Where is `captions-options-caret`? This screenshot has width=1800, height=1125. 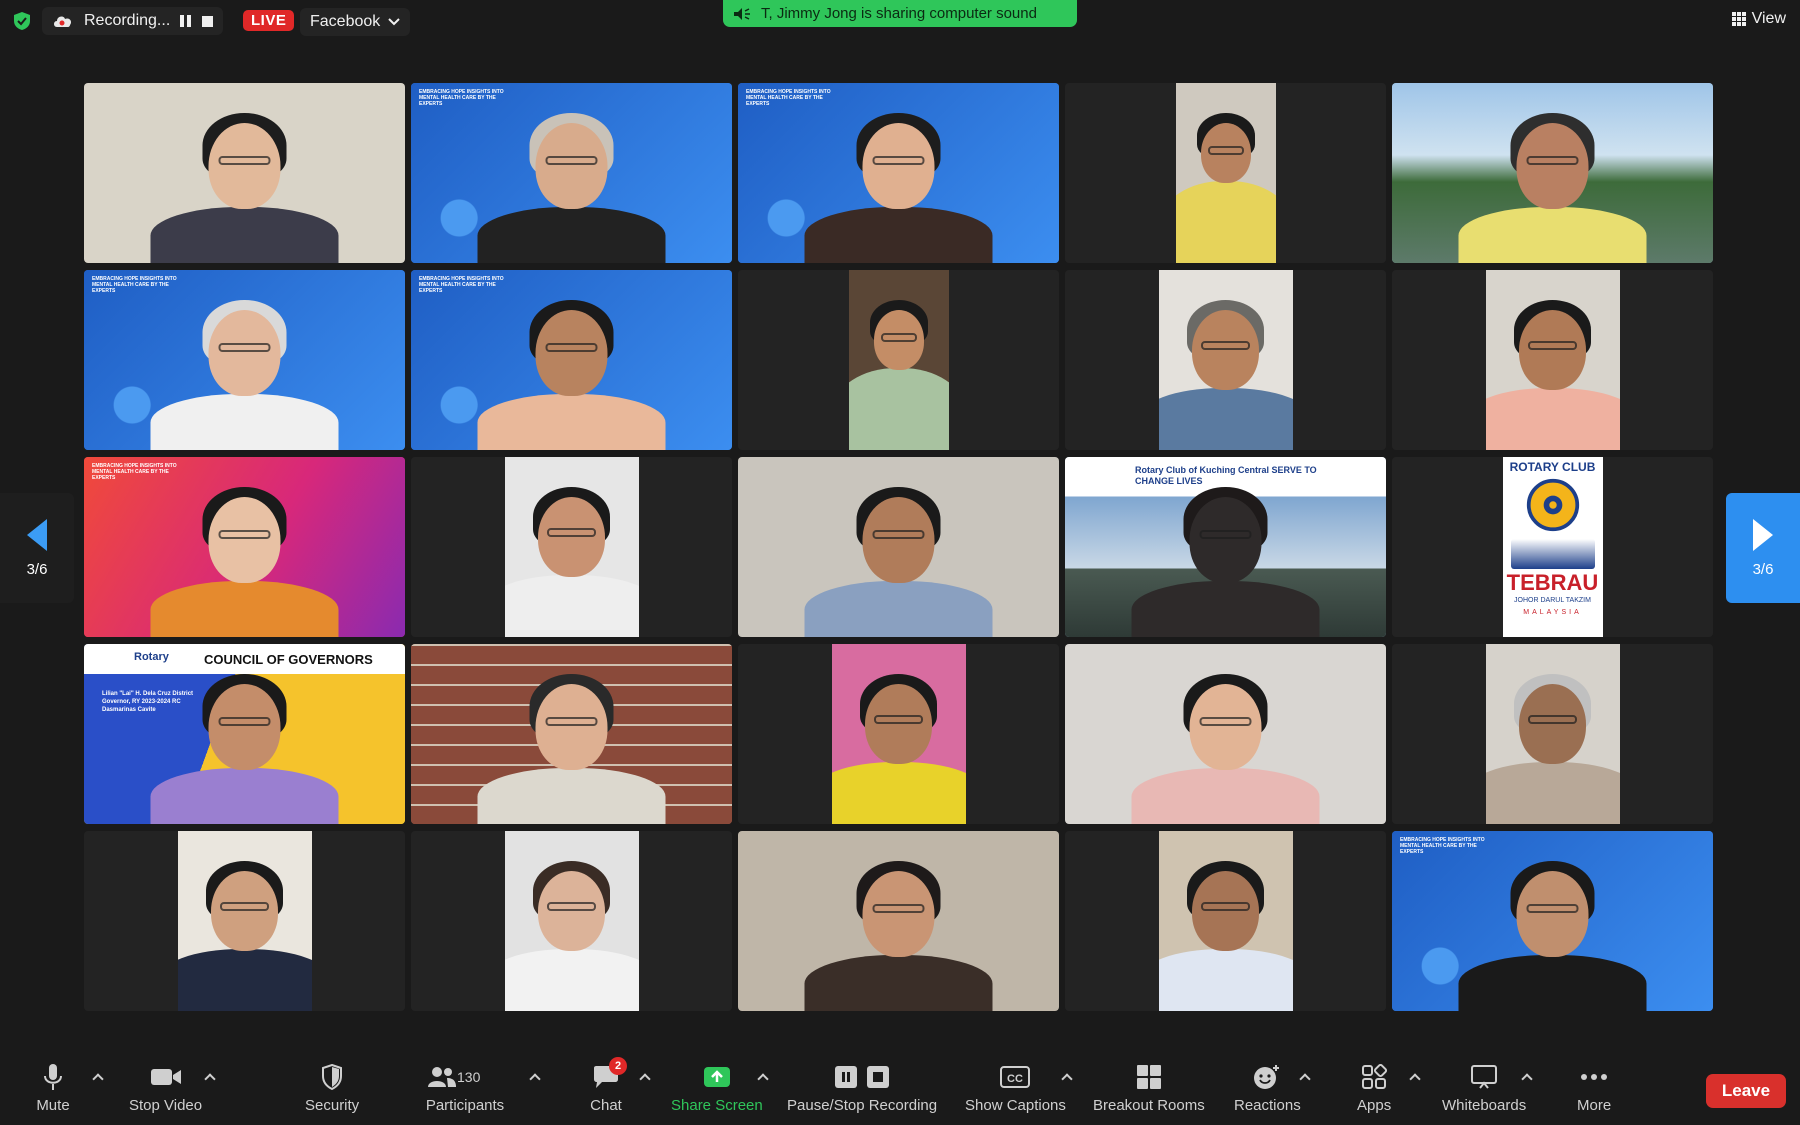
captions-options-caret is located at coordinates (1066, 1076).